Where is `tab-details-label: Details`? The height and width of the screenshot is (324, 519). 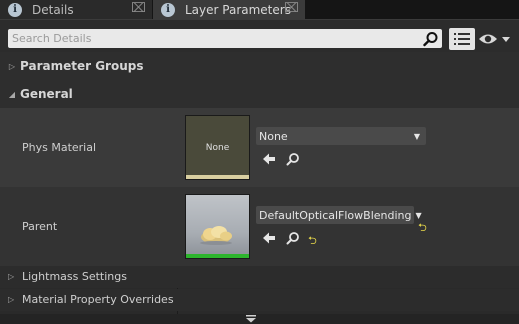
tab-details-label: Details is located at coordinates (53, 9).